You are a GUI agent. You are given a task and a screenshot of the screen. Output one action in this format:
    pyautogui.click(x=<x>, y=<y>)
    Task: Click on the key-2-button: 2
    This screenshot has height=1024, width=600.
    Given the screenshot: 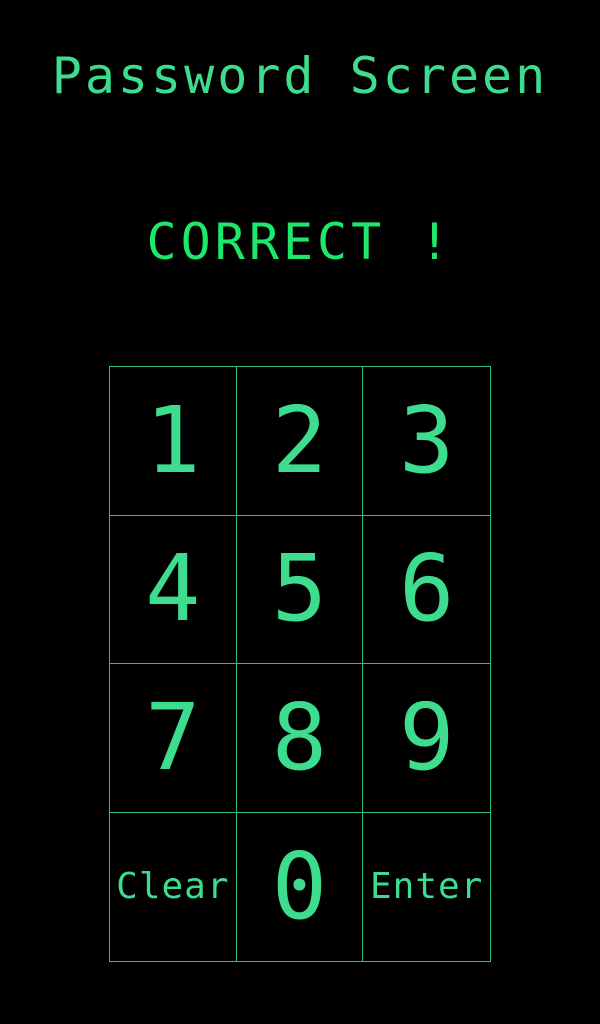 What is the action you would take?
    pyautogui.click(x=300, y=441)
    